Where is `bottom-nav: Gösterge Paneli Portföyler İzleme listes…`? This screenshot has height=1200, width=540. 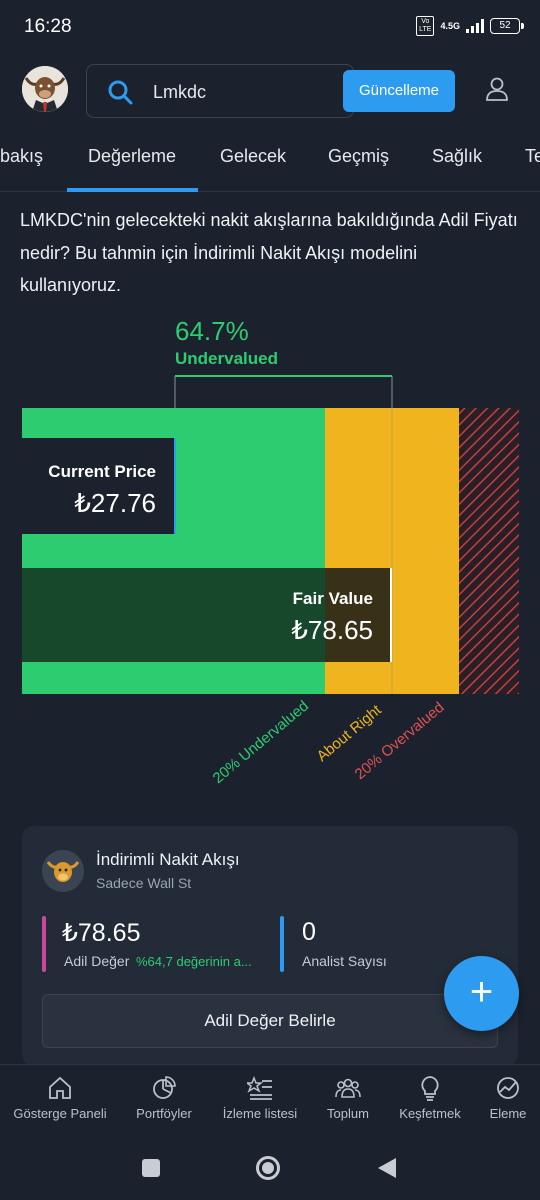
bottom-nav: Gösterge Paneli Portföyler İzleme listes… is located at coordinates (270, 1099).